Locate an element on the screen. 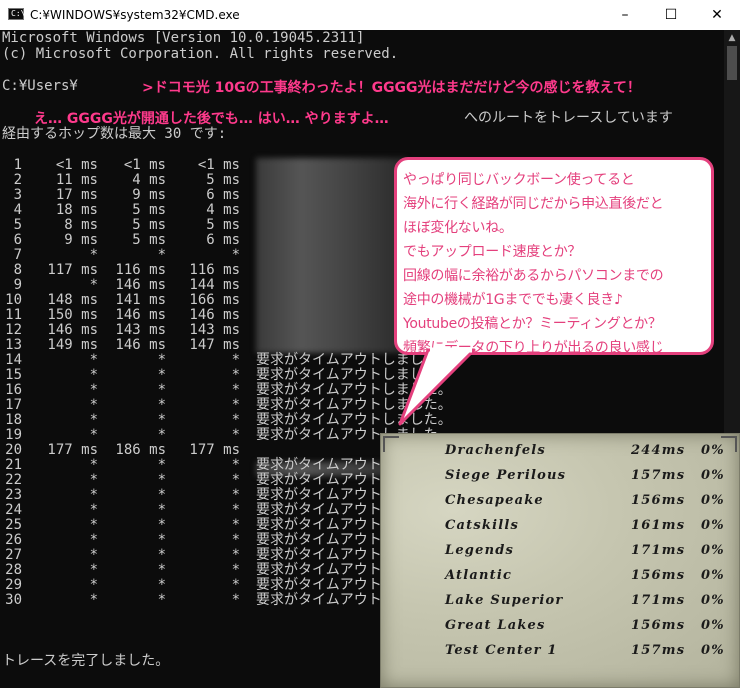 This screenshot has width=740, height=688. speech-bubble-tail is located at coordinates (437, 386).